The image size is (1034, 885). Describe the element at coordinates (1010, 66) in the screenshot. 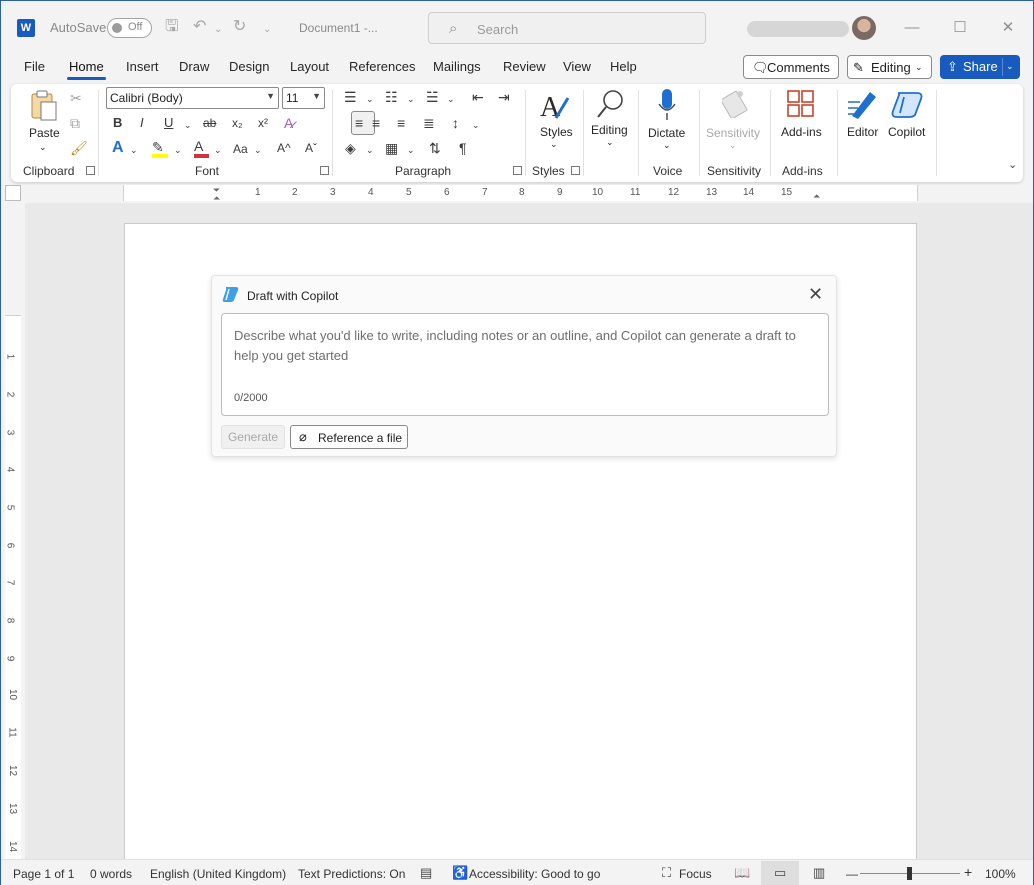

I see `share-dropdown-icon: ⌄` at that location.